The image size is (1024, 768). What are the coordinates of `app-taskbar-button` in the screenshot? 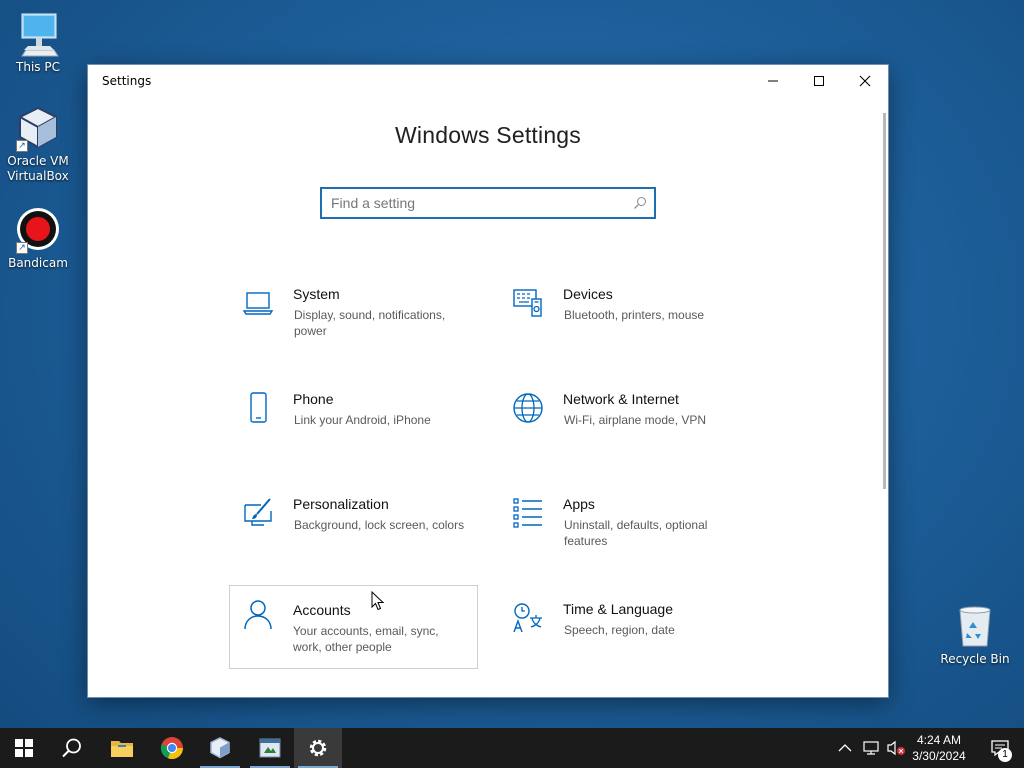 It's located at (270, 748).